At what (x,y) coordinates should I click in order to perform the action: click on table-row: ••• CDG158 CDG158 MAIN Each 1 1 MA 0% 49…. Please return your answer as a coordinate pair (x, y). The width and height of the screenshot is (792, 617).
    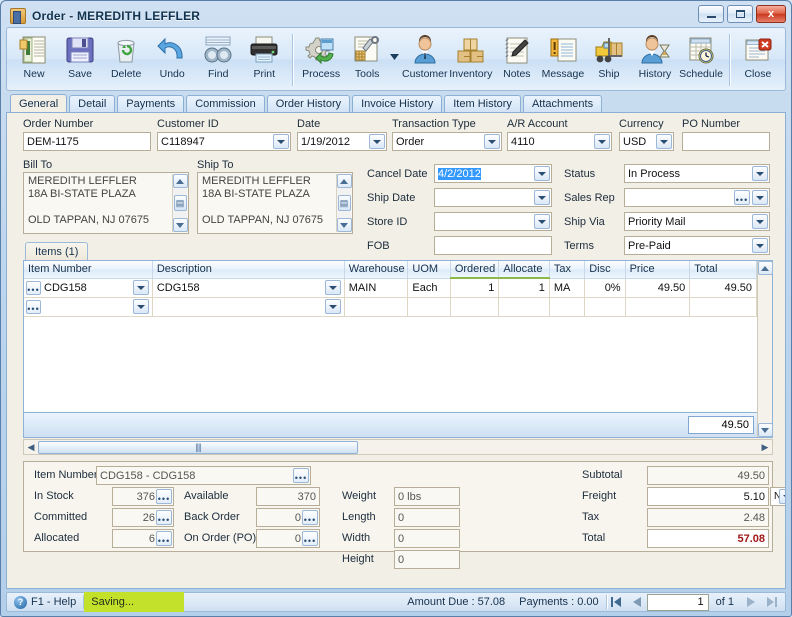
    Looking at the image, I should click on (390, 288).